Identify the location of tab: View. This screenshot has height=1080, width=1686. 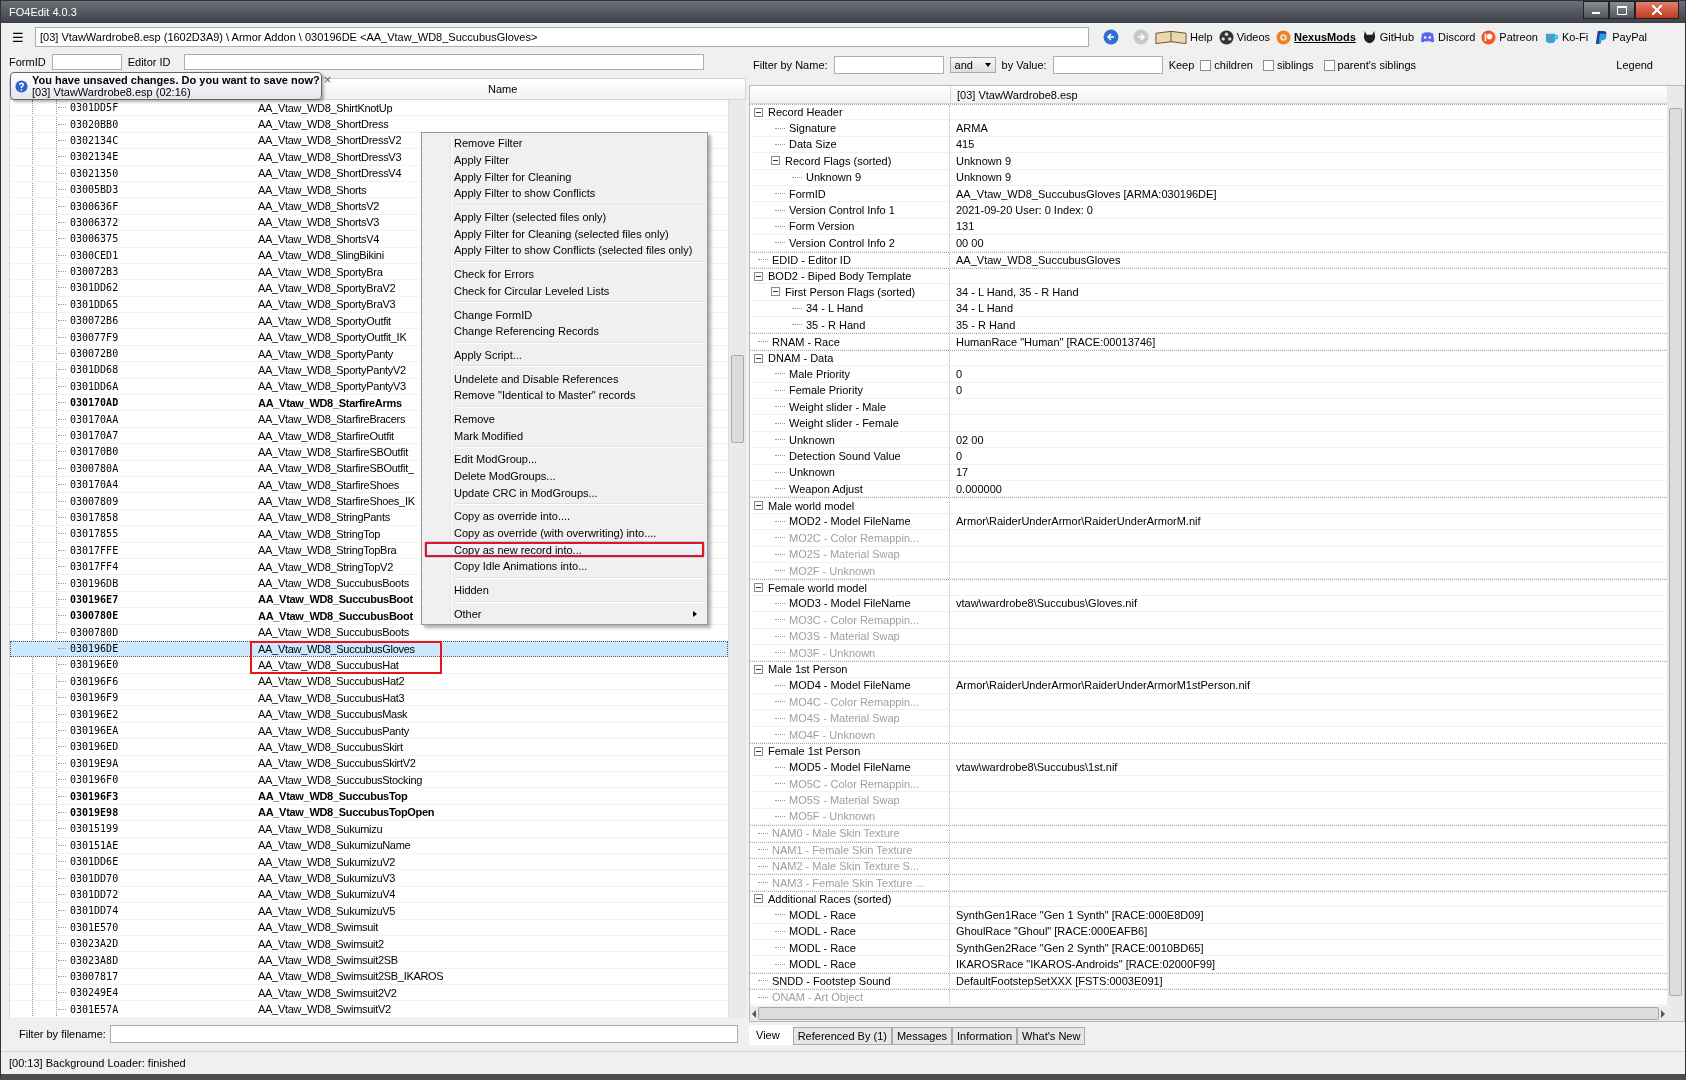
(771, 1035).